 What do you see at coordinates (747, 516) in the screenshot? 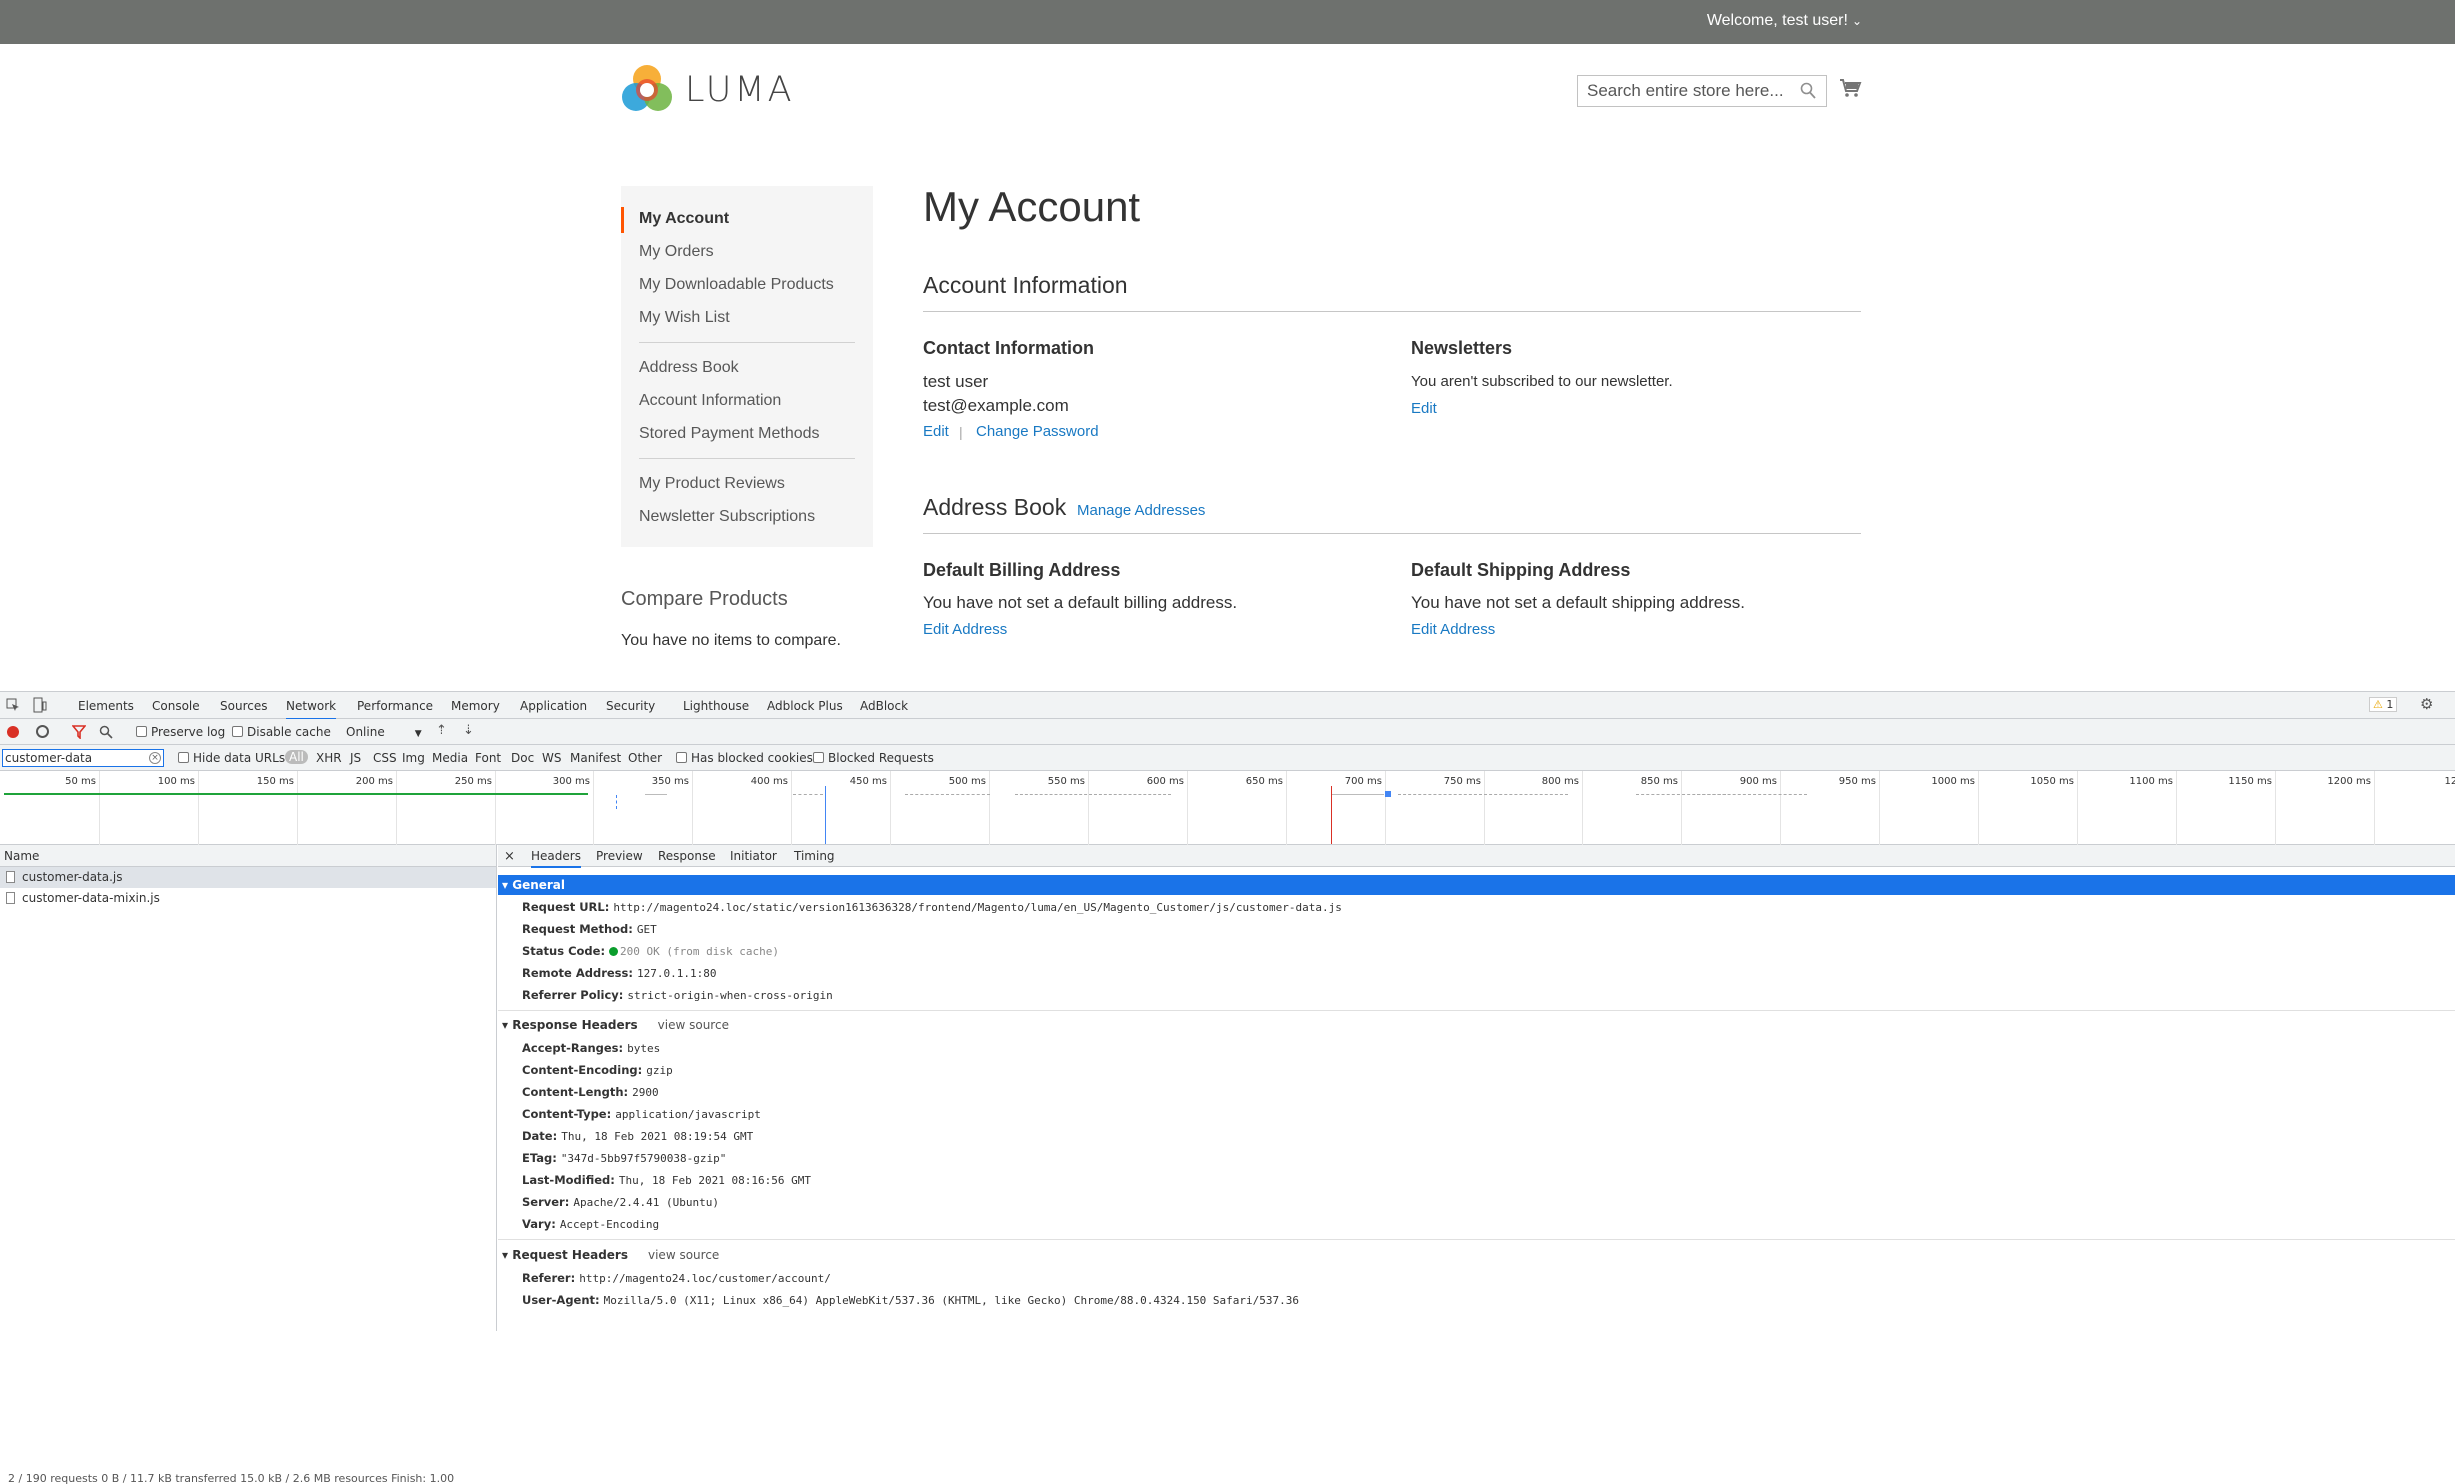
I see `sidebar-item-newsletter-subscriptions: Newsletter Subscriptions` at bounding box center [747, 516].